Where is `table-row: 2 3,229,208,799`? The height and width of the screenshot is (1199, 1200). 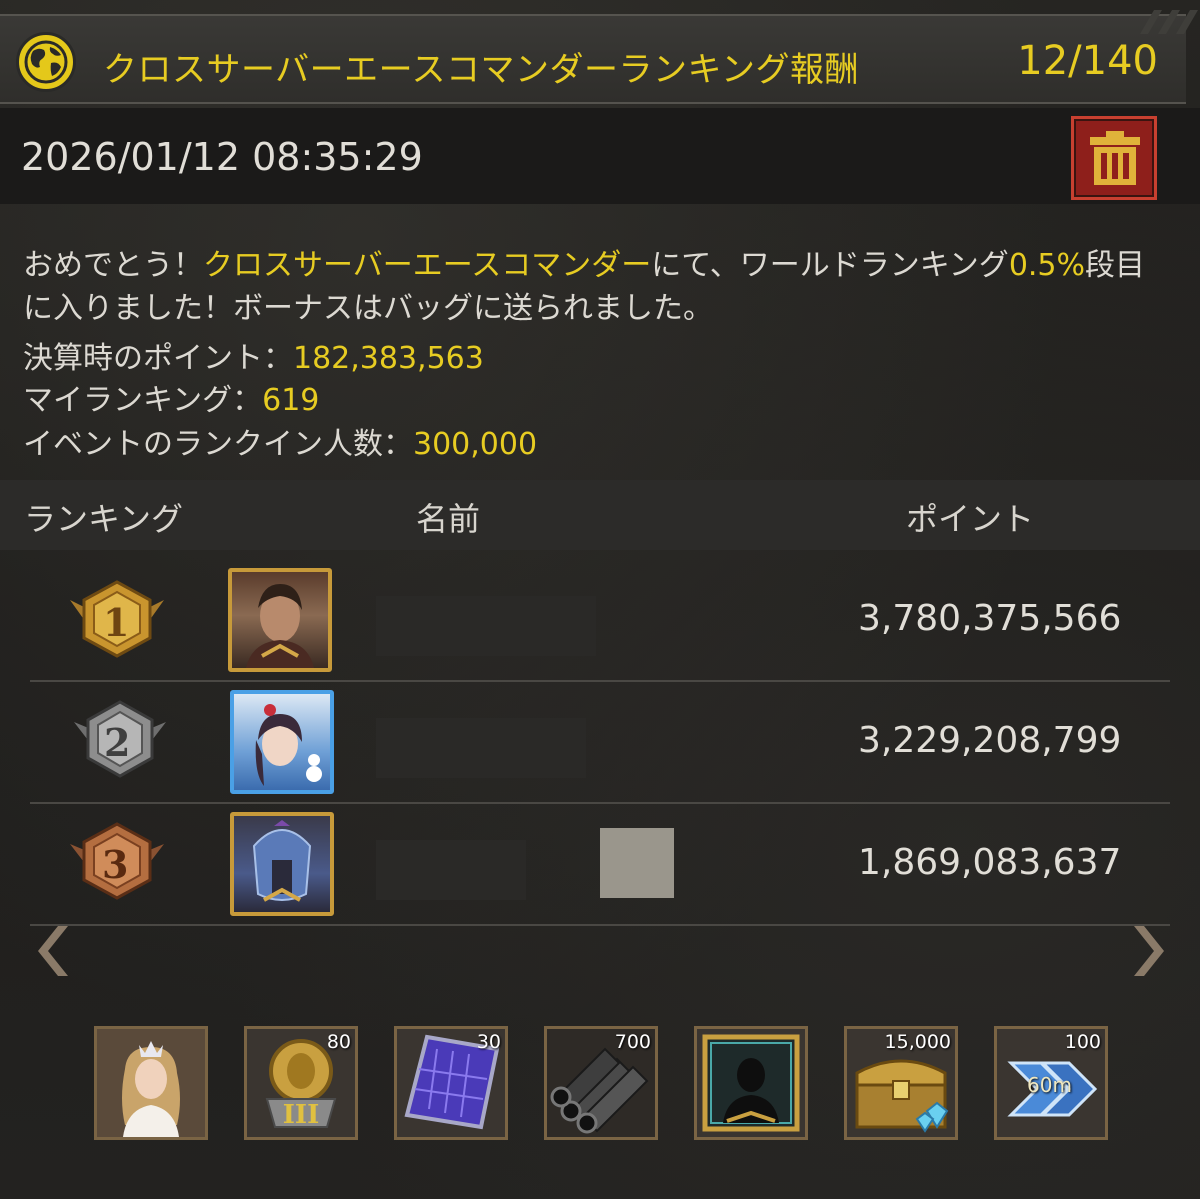
table-row: 2 3,229,208,799 is located at coordinates (600, 742).